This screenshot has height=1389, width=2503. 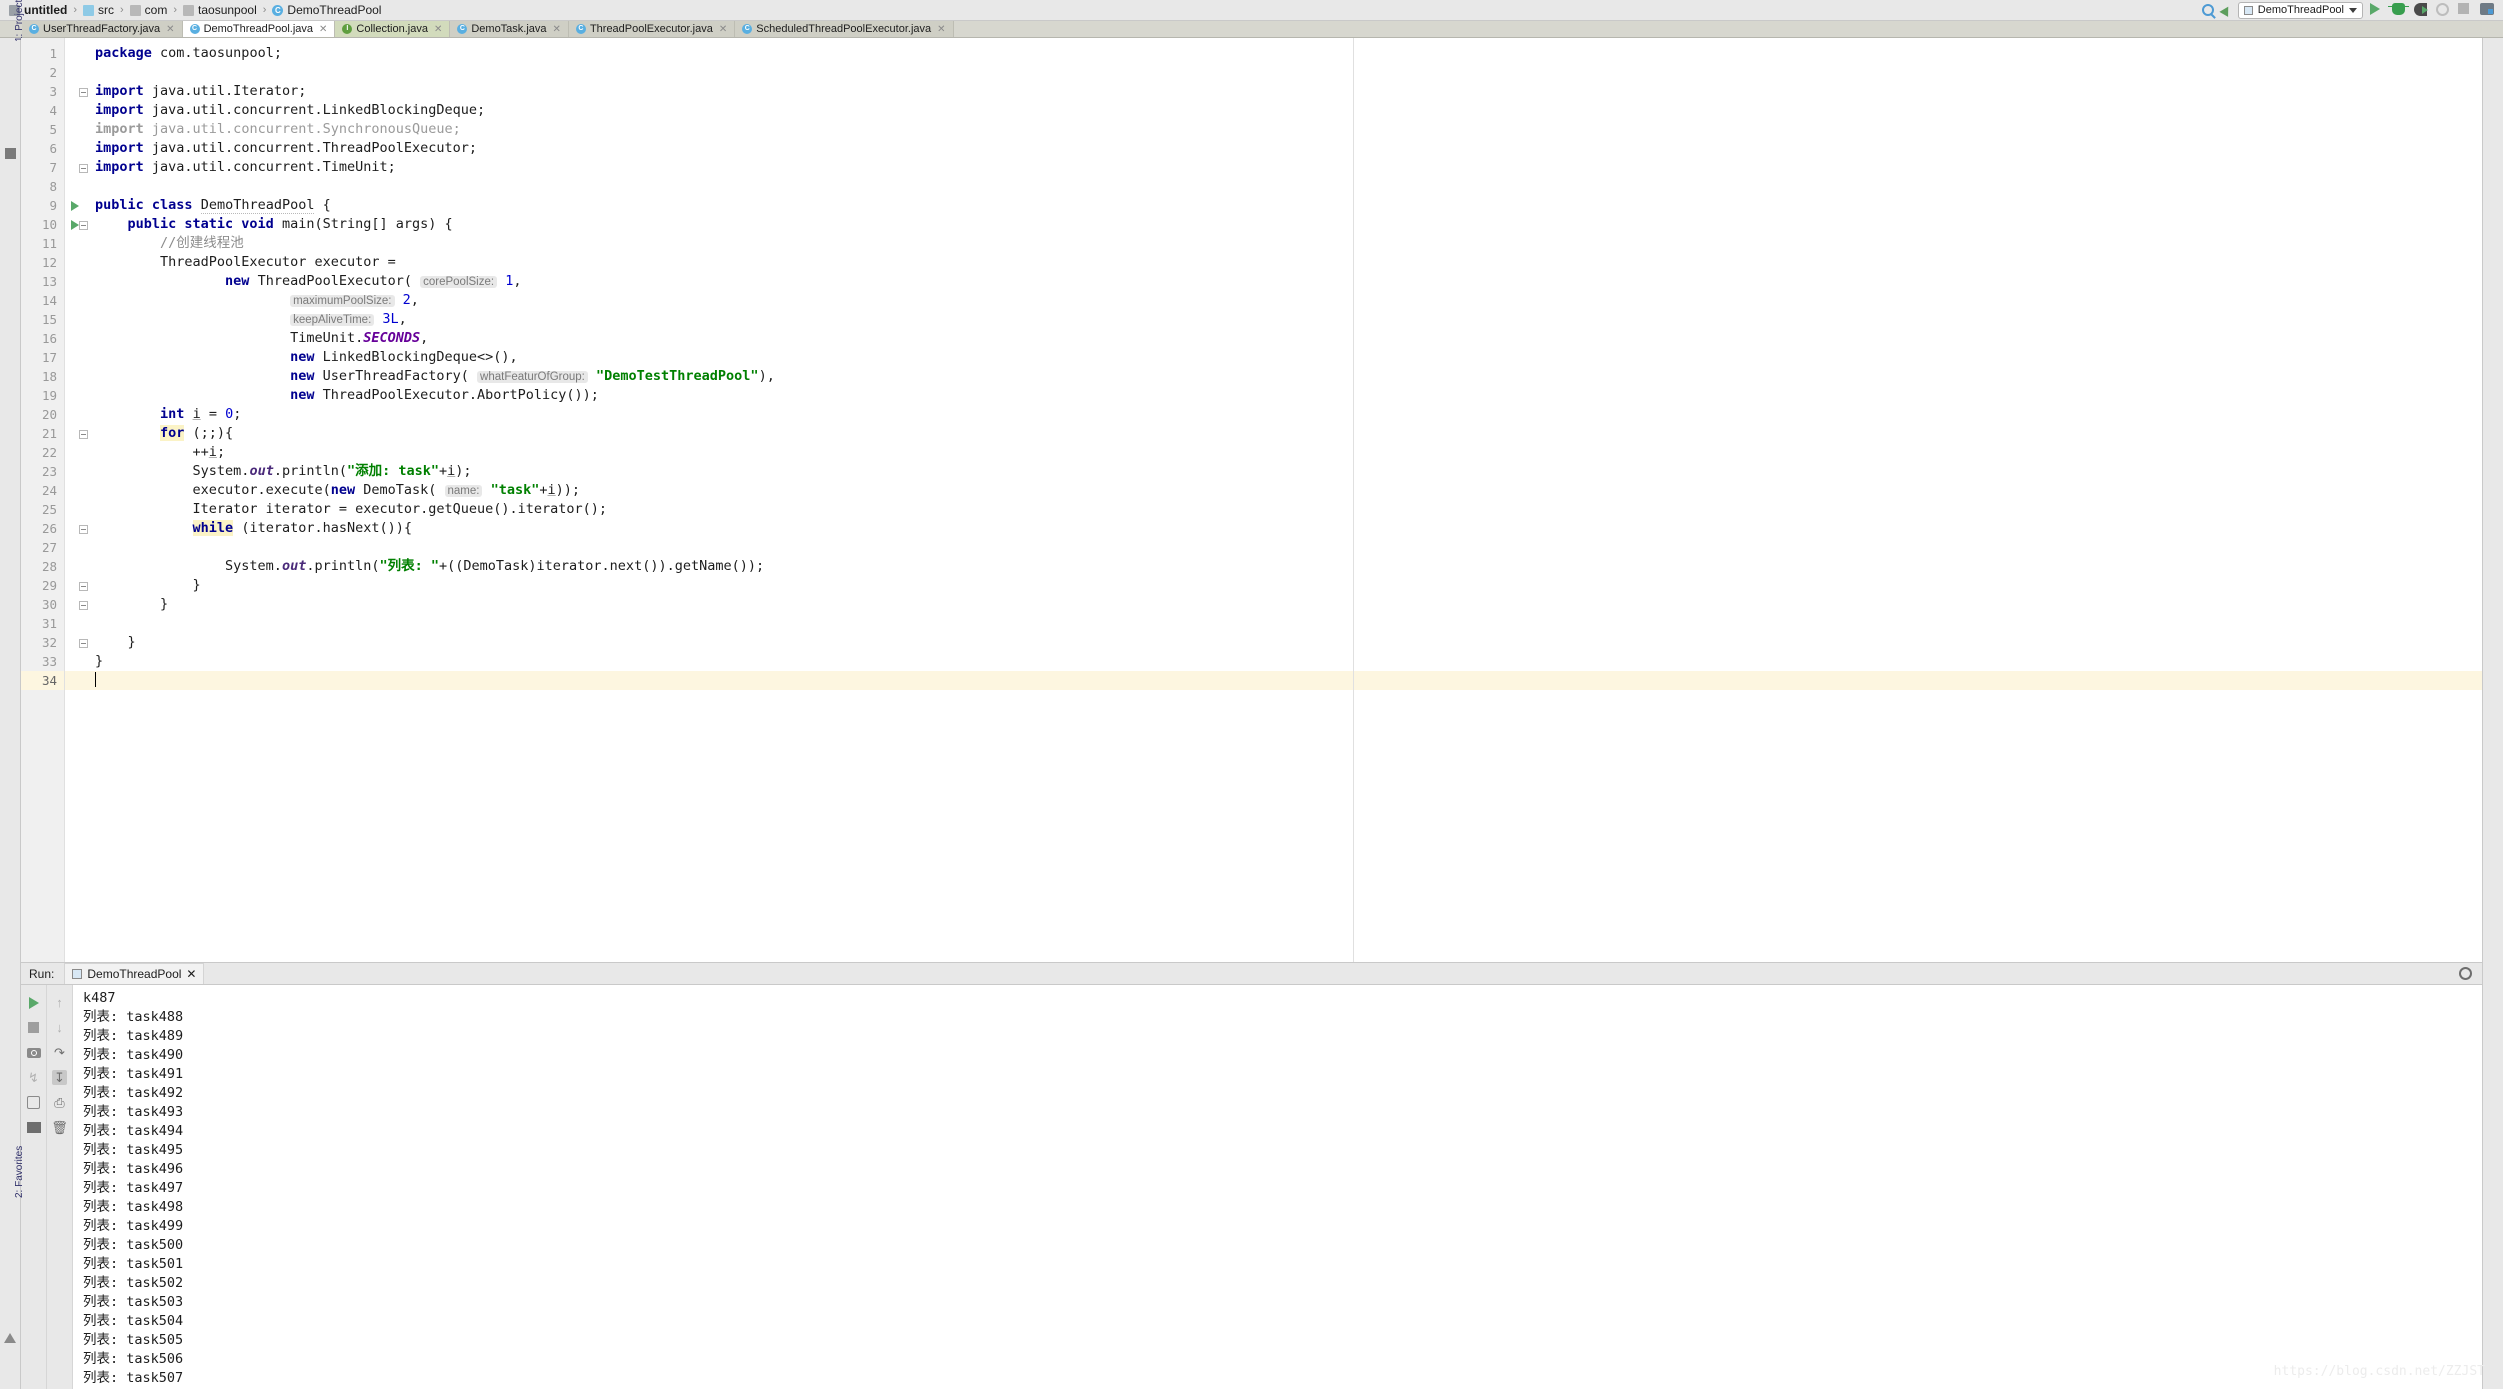 I want to click on scroll-down-icon: ↓, so click(x=59, y=1027).